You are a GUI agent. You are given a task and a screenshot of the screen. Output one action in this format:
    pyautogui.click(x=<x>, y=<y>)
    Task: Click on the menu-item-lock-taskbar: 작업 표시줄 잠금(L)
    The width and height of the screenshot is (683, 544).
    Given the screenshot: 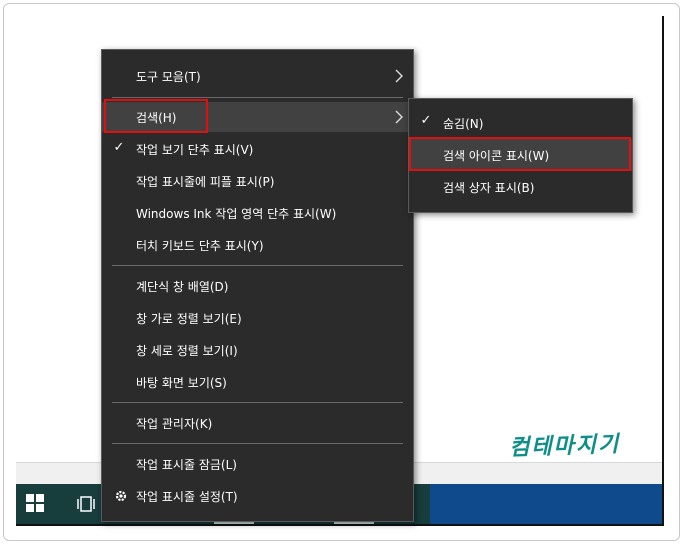 What is the action you would take?
    pyautogui.click(x=257, y=464)
    